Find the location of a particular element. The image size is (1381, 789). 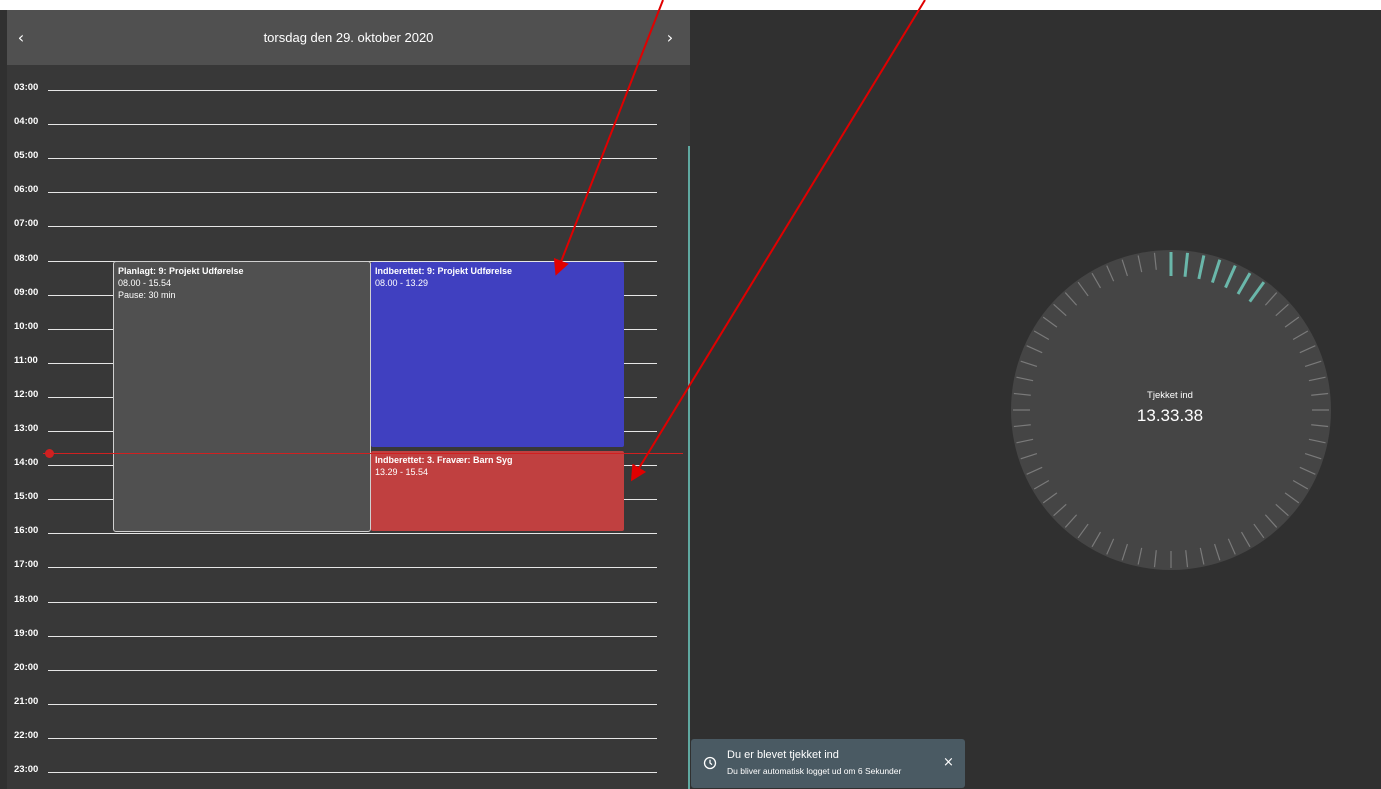

hour-label: 16:00 is located at coordinates (26, 531).